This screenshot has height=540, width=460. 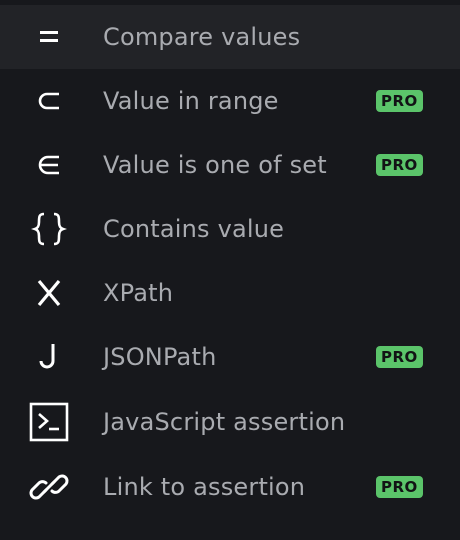 I want to click on menu-item-label: Value is one of set, so click(x=215, y=165).